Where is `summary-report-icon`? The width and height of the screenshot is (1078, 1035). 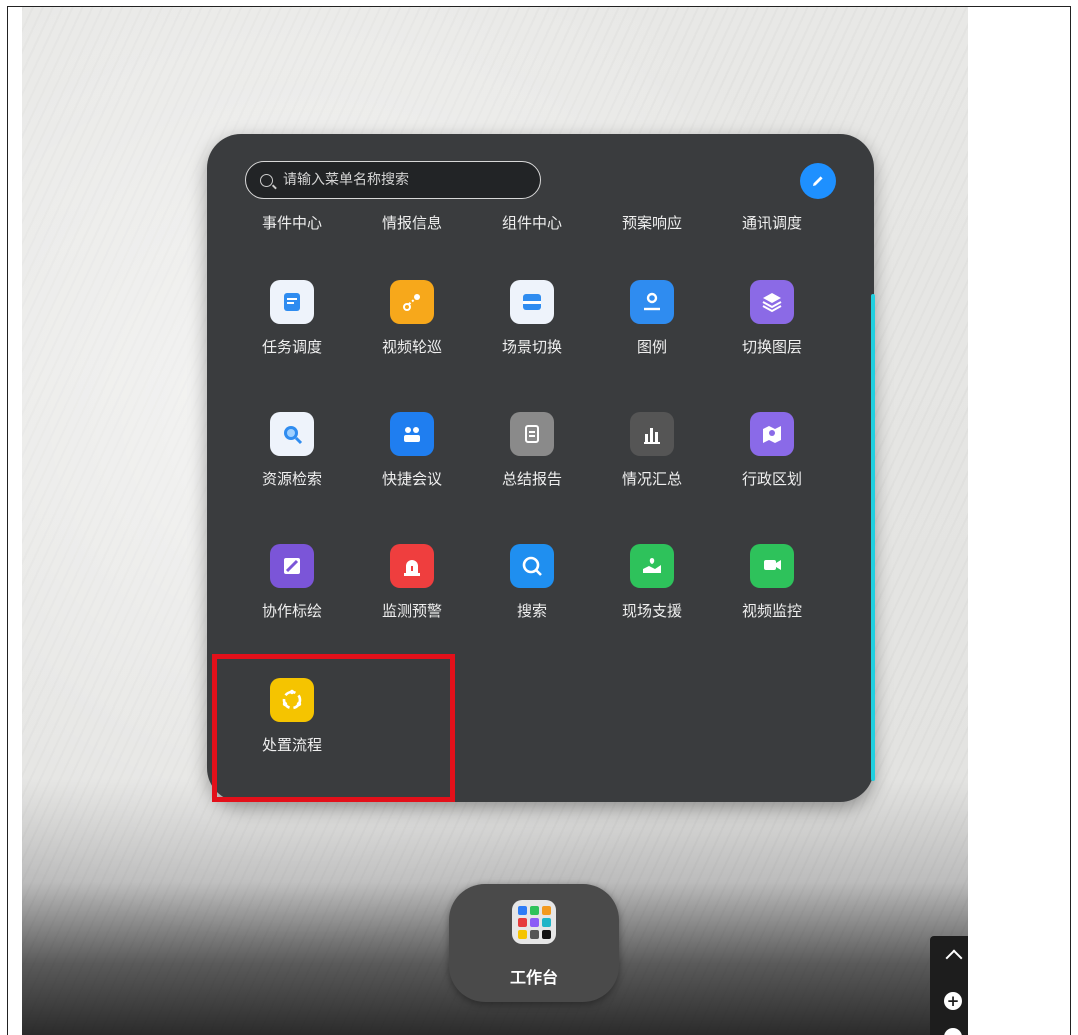
summary-report-icon is located at coordinates (532, 434).